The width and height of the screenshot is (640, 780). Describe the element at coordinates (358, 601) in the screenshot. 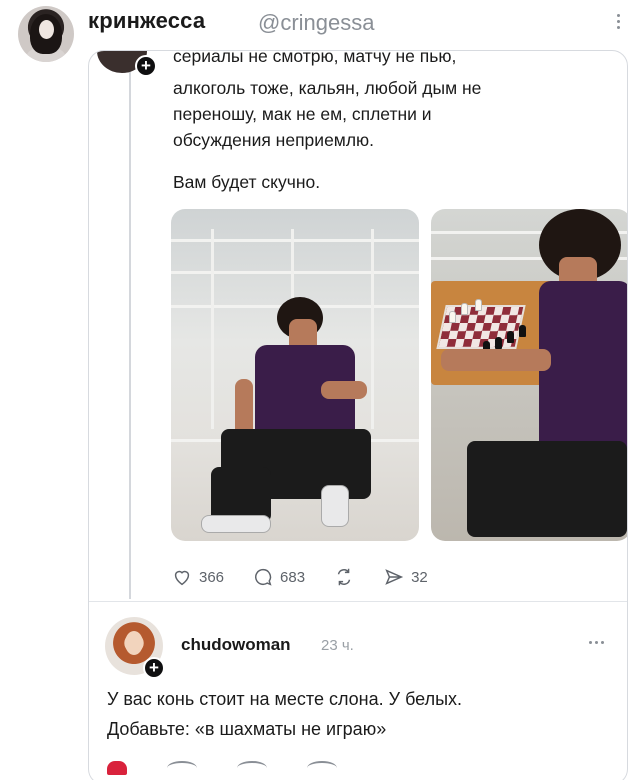

I see `divider` at that location.